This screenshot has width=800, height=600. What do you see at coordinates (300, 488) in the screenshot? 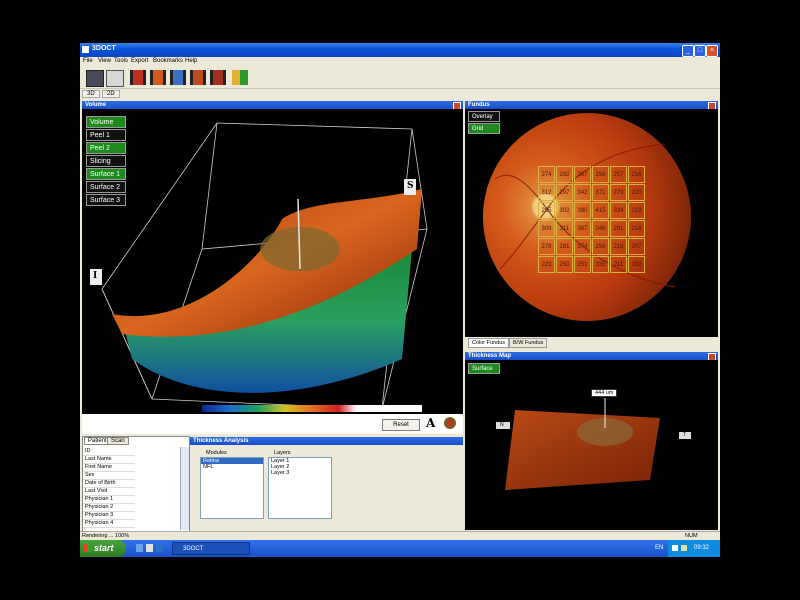
I see `layers-list: Layer 1 Layer 2 Layer 3` at bounding box center [300, 488].